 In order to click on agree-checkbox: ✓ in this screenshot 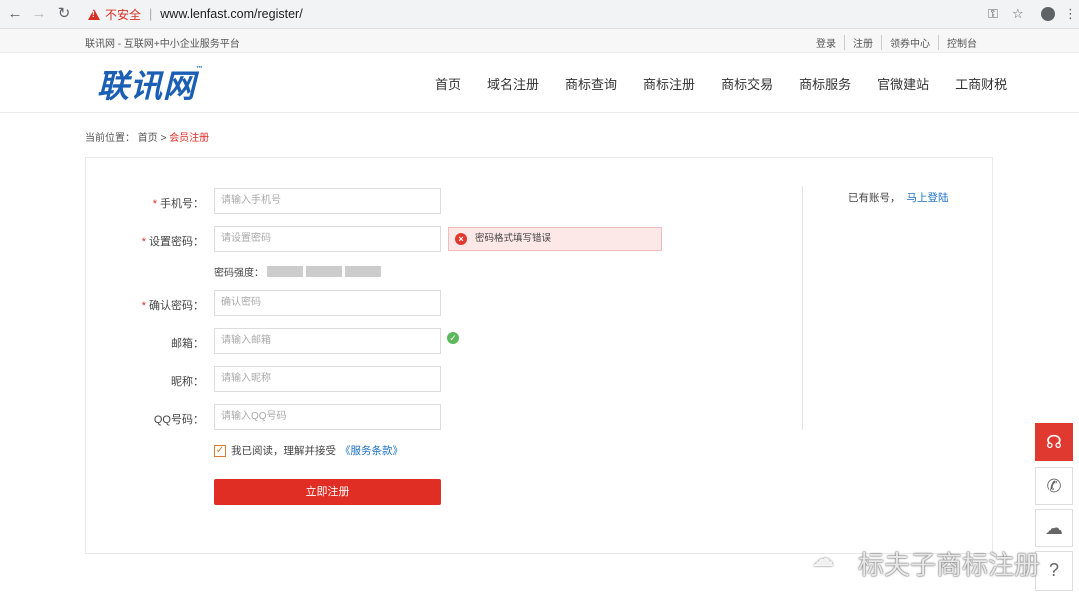, I will do `click(220, 450)`.